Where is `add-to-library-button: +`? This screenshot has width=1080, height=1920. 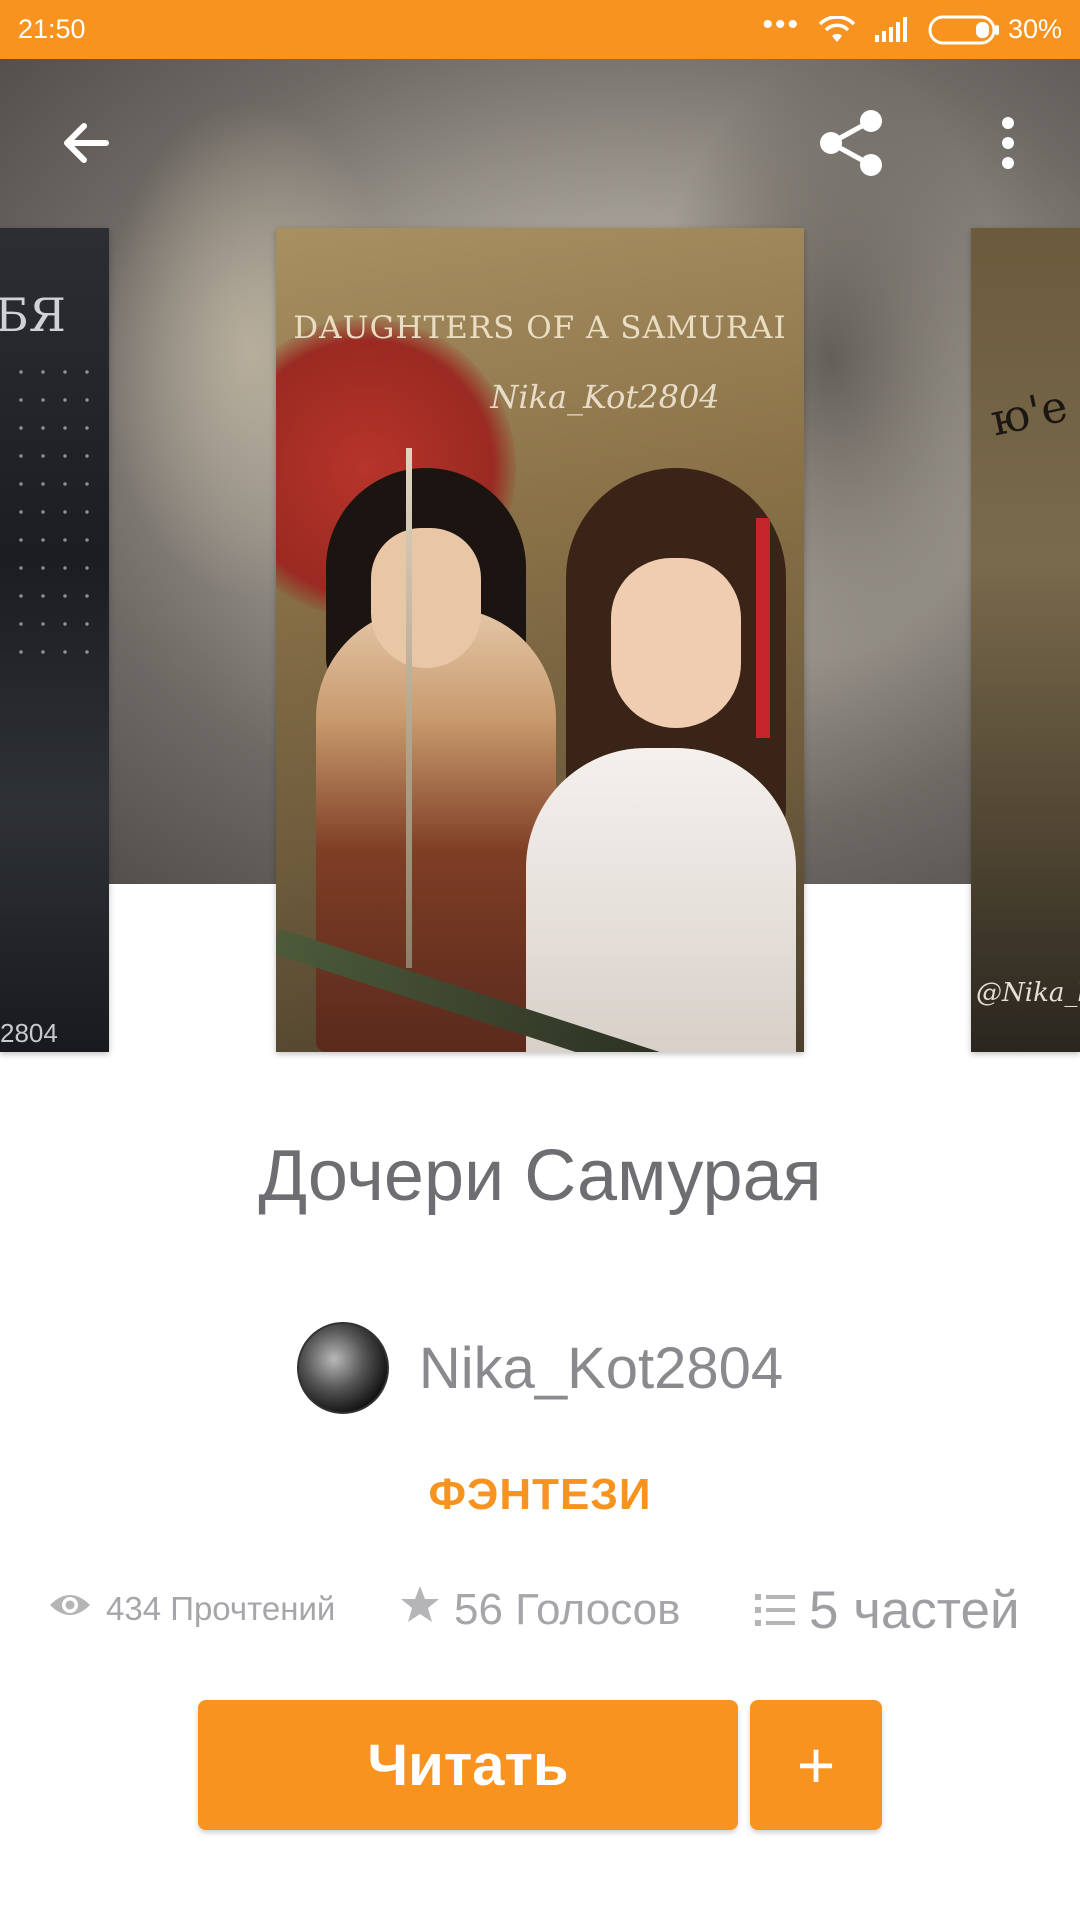 add-to-library-button: + is located at coordinates (816, 1765).